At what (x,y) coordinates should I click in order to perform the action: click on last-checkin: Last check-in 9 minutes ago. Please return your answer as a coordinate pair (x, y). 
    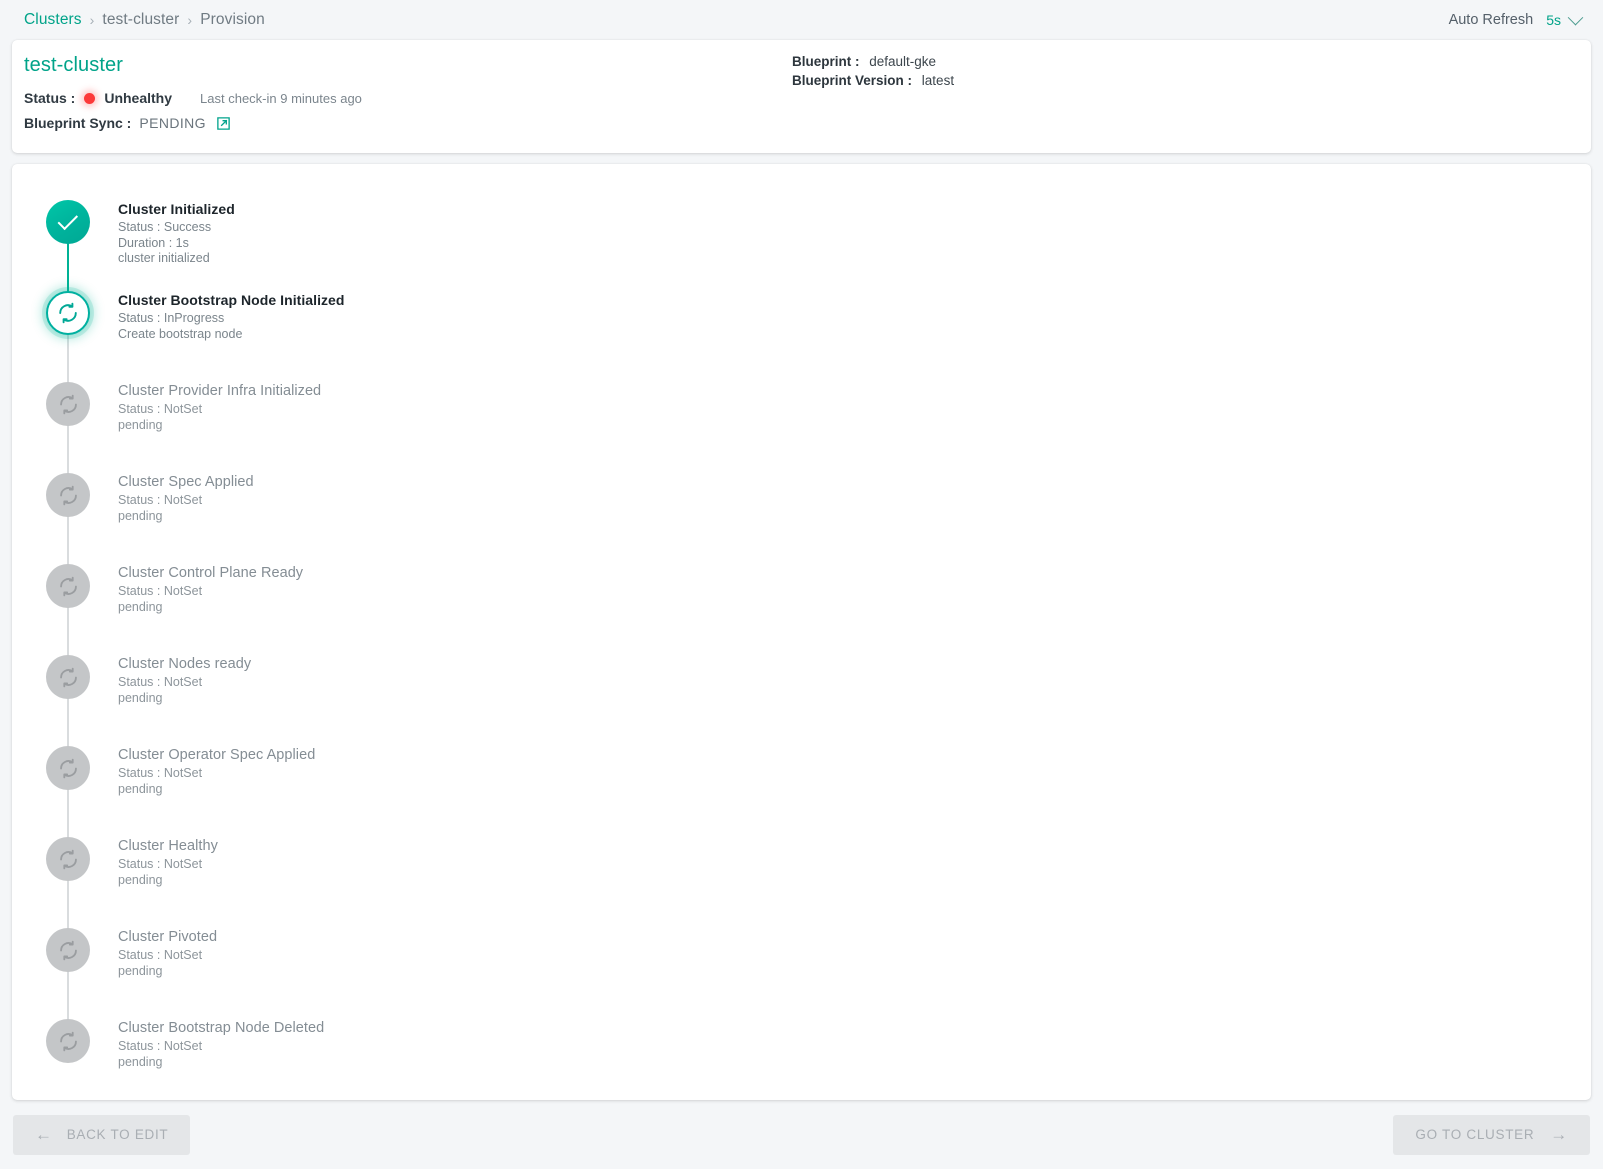
    Looking at the image, I should click on (281, 98).